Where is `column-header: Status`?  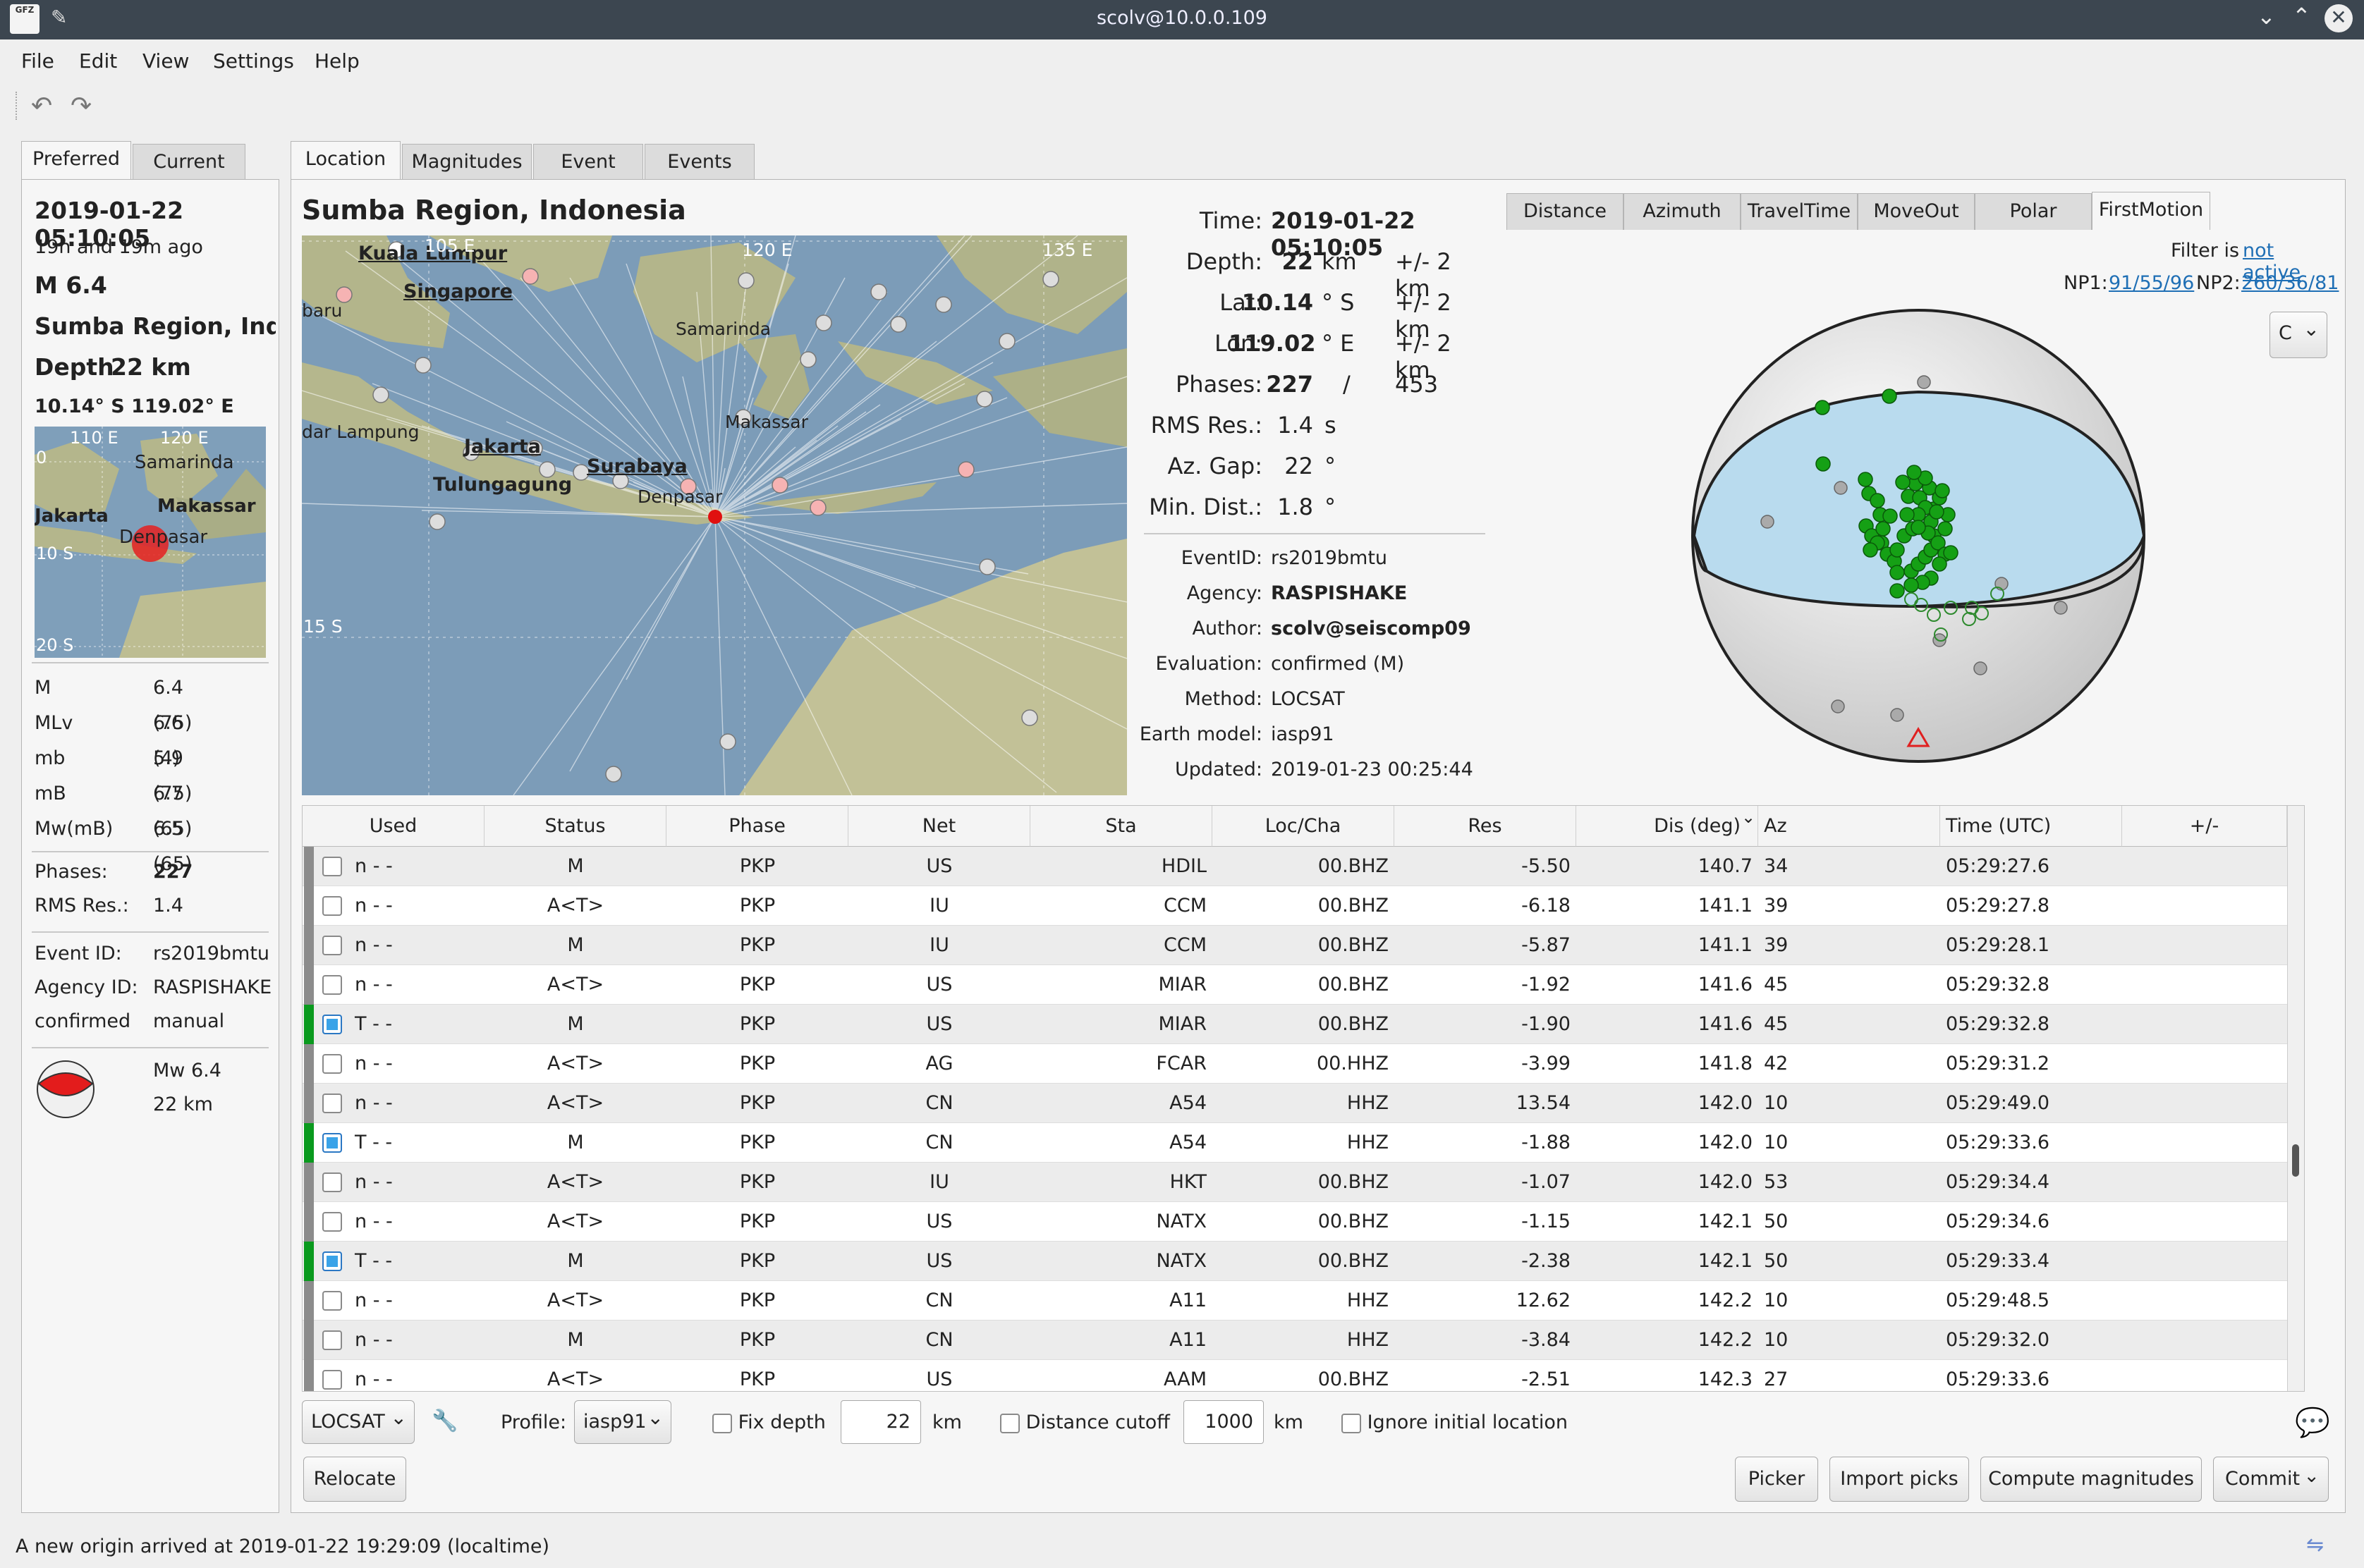 column-header: Status is located at coordinates (576, 826).